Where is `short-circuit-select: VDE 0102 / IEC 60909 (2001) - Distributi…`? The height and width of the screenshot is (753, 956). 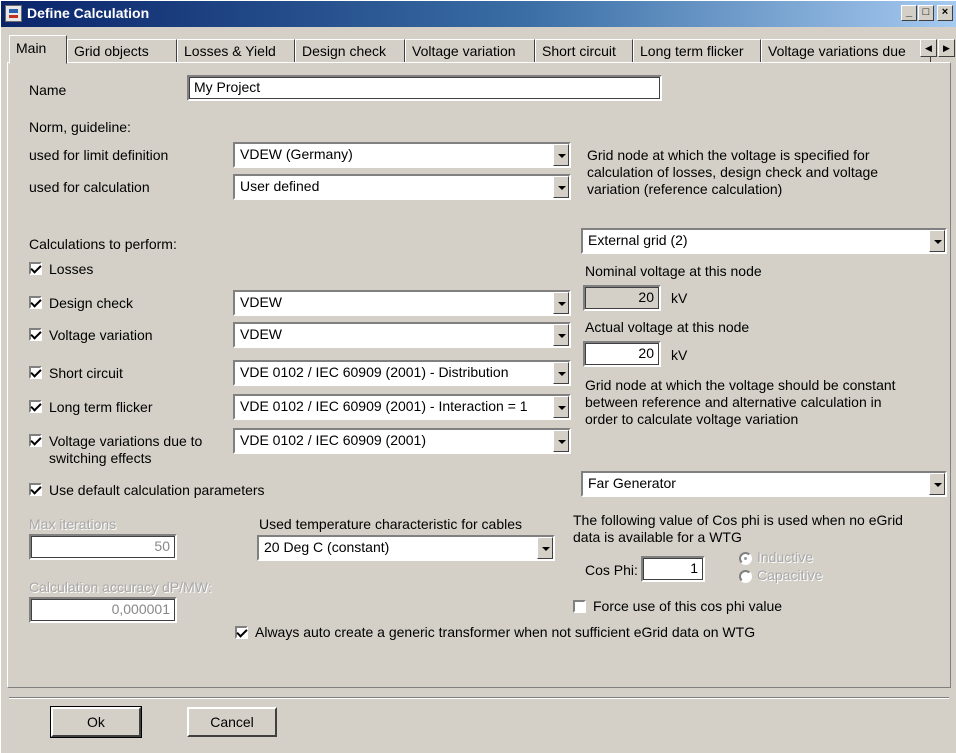
short-circuit-select: VDE 0102 / IEC 60909 (2001) - Distributi… is located at coordinates (402, 373).